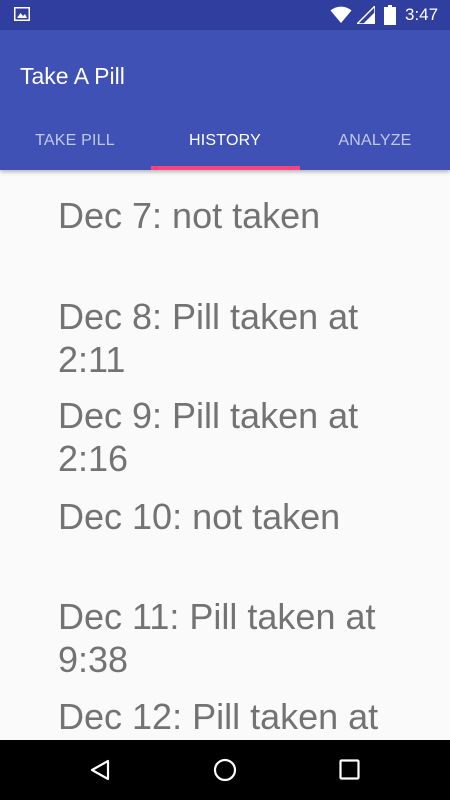  What do you see at coordinates (366, 15) in the screenshot?
I see `cell-signal-icon` at bounding box center [366, 15].